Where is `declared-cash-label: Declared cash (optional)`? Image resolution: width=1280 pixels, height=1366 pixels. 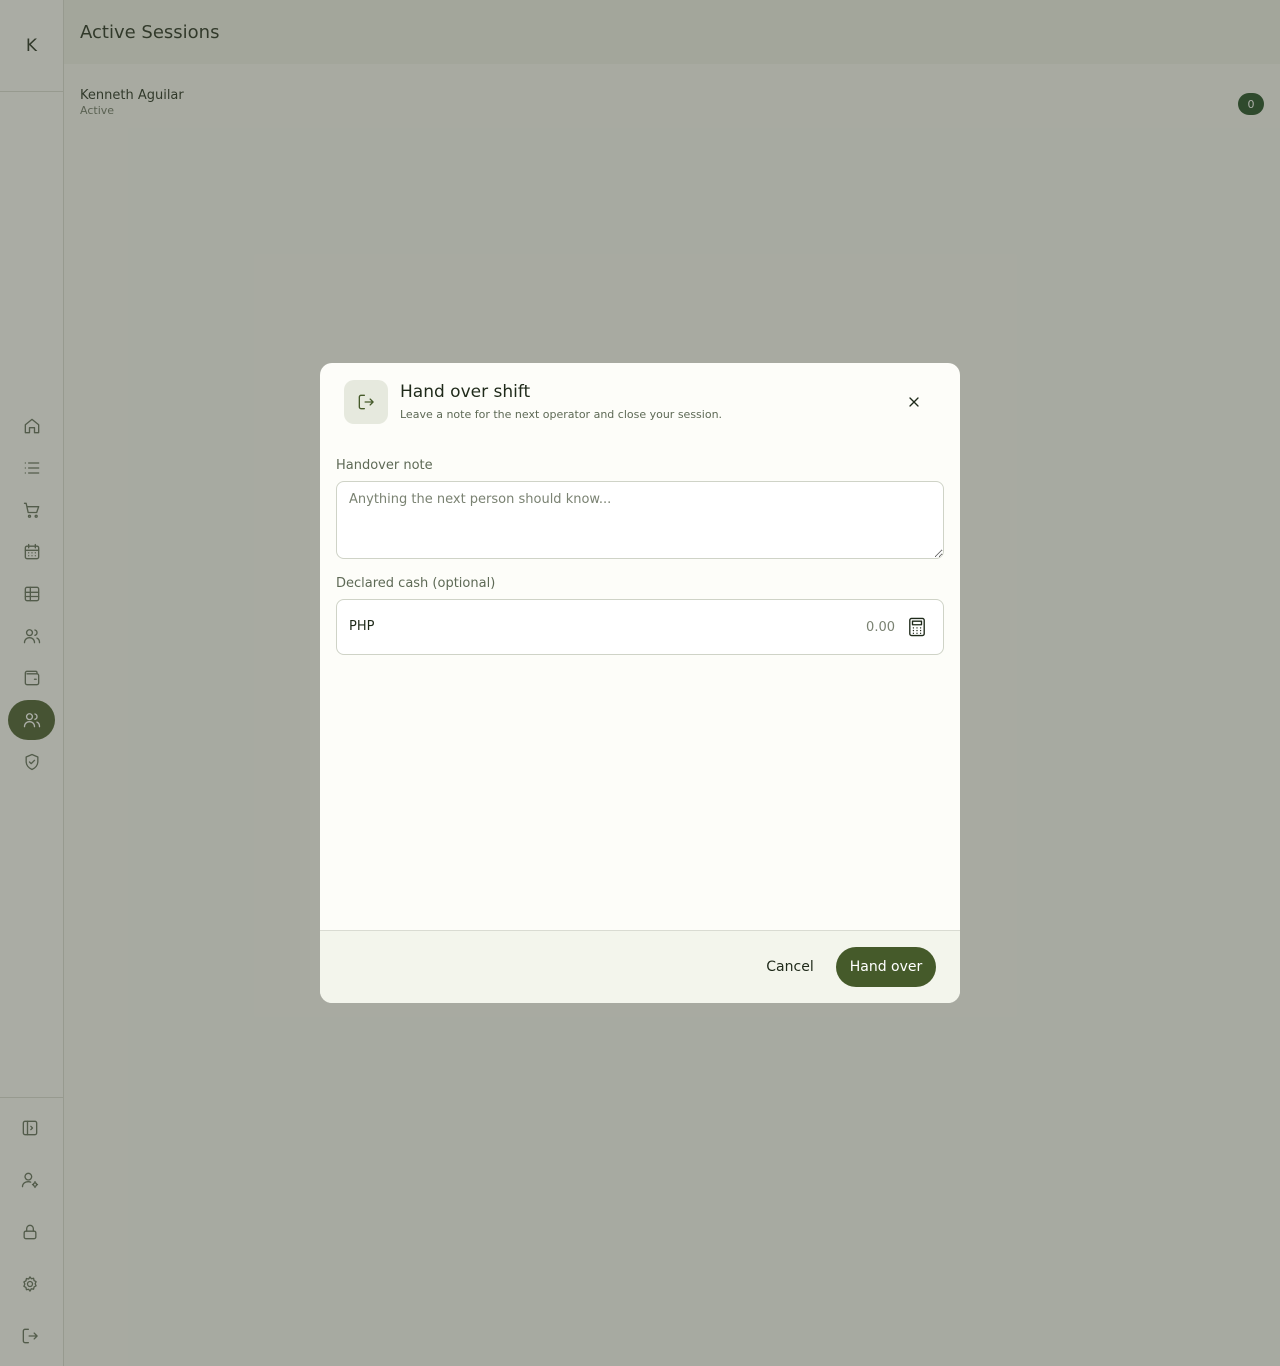
declared-cash-label: Declared cash (optional) is located at coordinates (416, 583).